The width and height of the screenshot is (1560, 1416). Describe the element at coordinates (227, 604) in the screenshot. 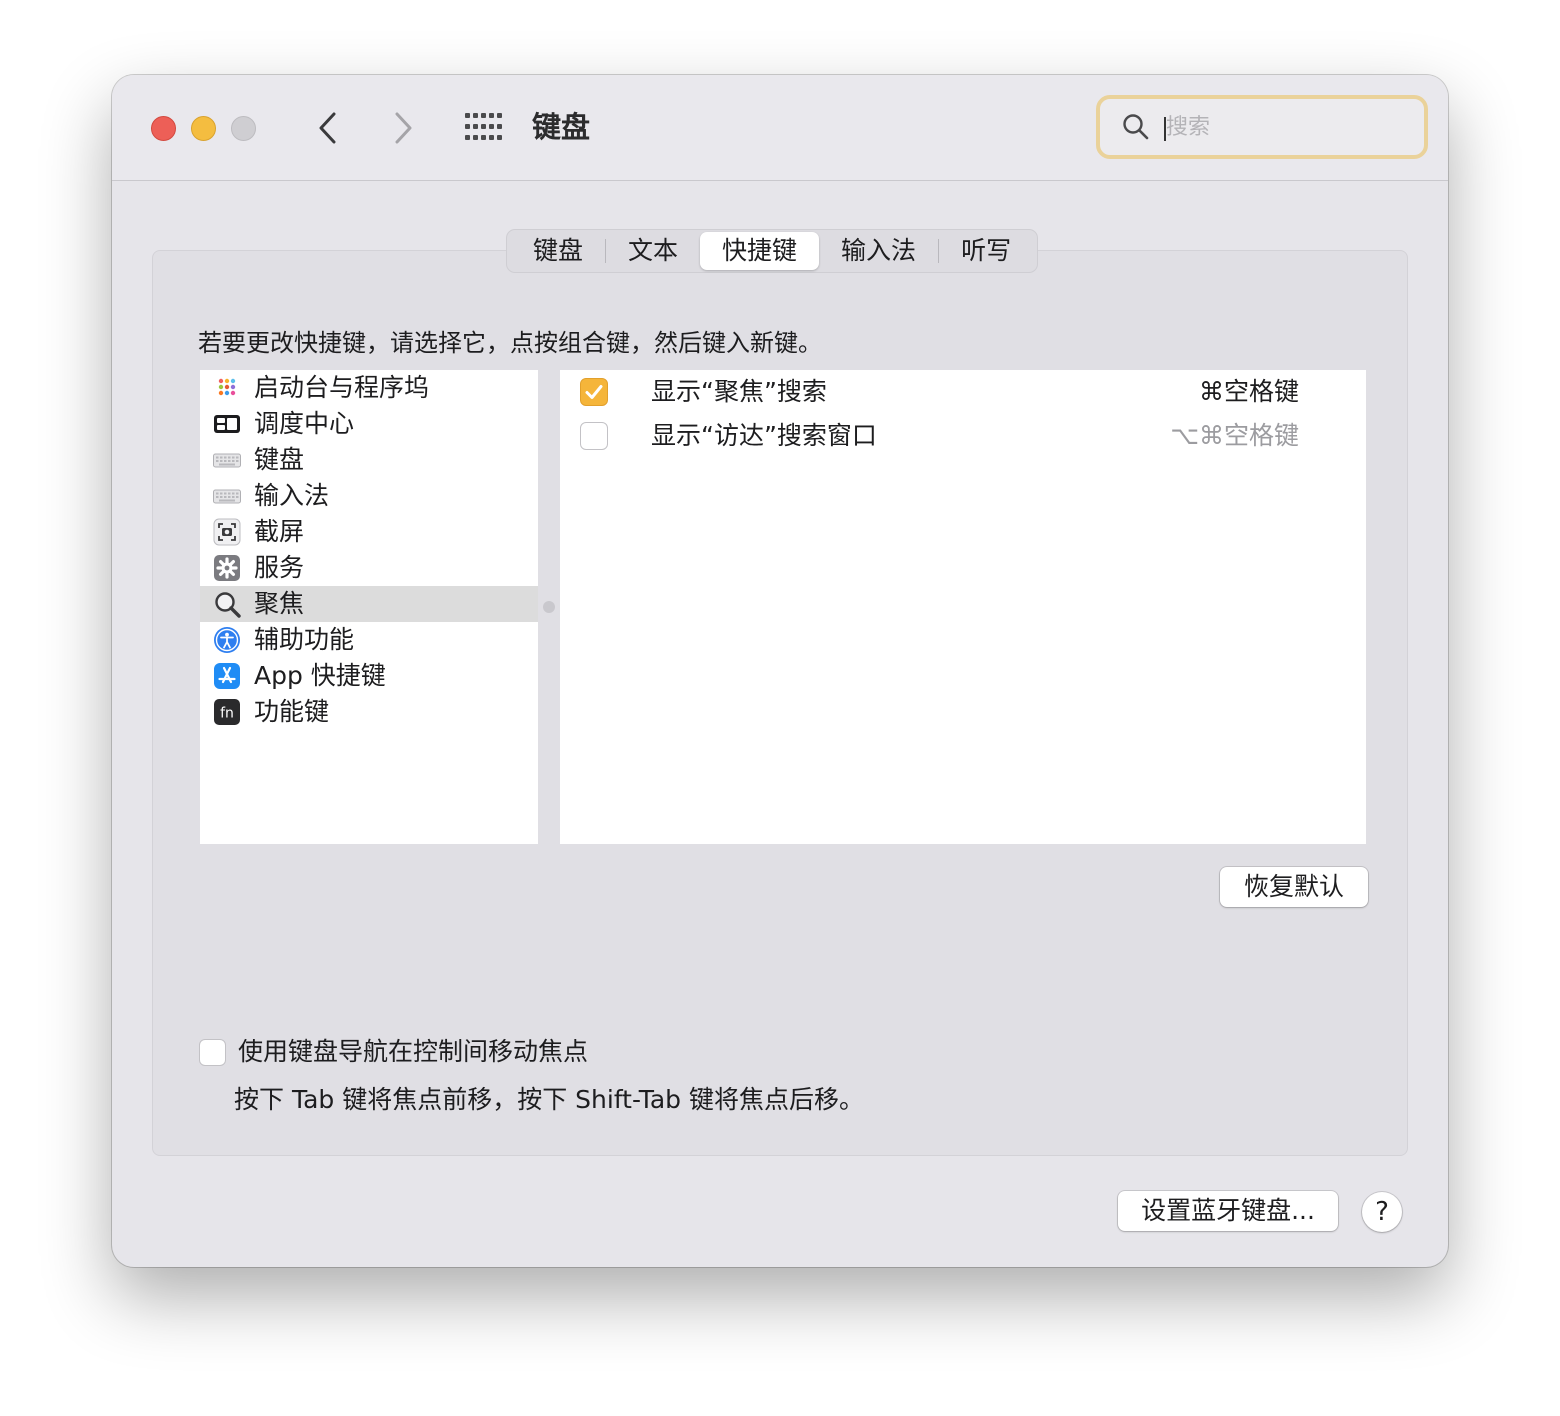

I see `magnifier-icon` at that location.